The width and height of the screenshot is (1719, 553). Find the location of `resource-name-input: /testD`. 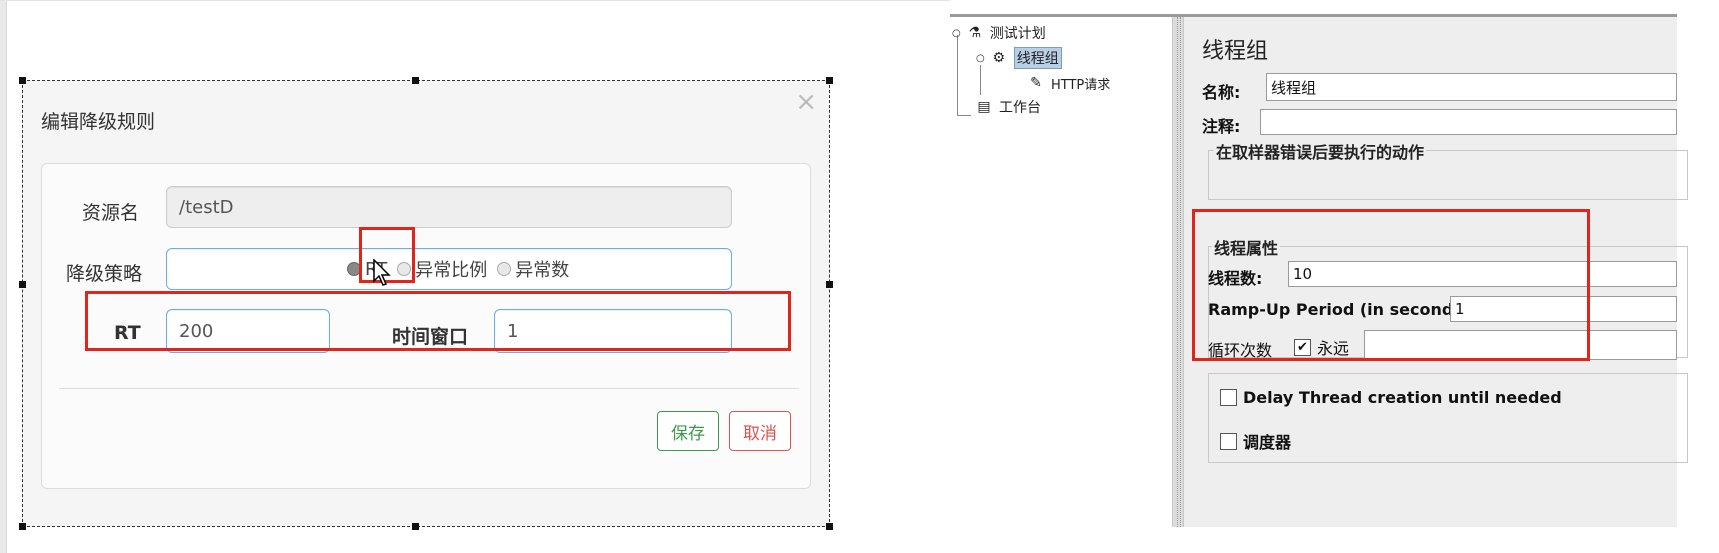

resource-name-input: /testD is located at coordinates (449, 207).